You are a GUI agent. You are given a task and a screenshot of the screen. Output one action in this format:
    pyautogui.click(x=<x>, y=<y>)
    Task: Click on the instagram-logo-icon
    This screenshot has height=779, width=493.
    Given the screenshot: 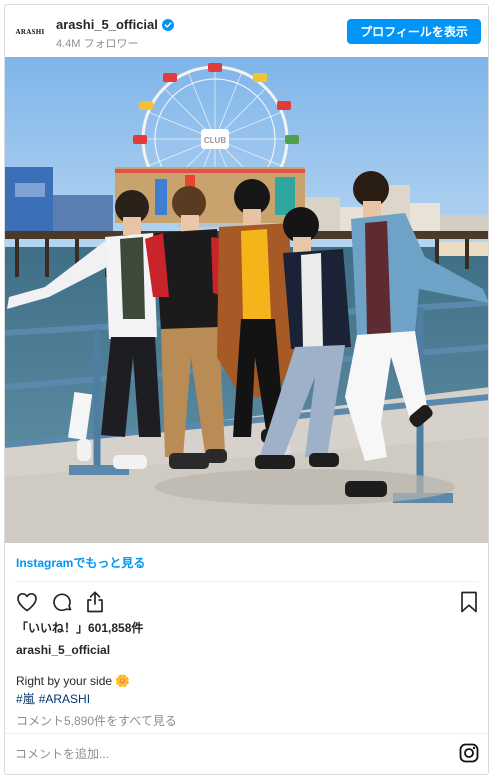 What is the action you would take?
    pyautogui.click(x=469, y=753)
    